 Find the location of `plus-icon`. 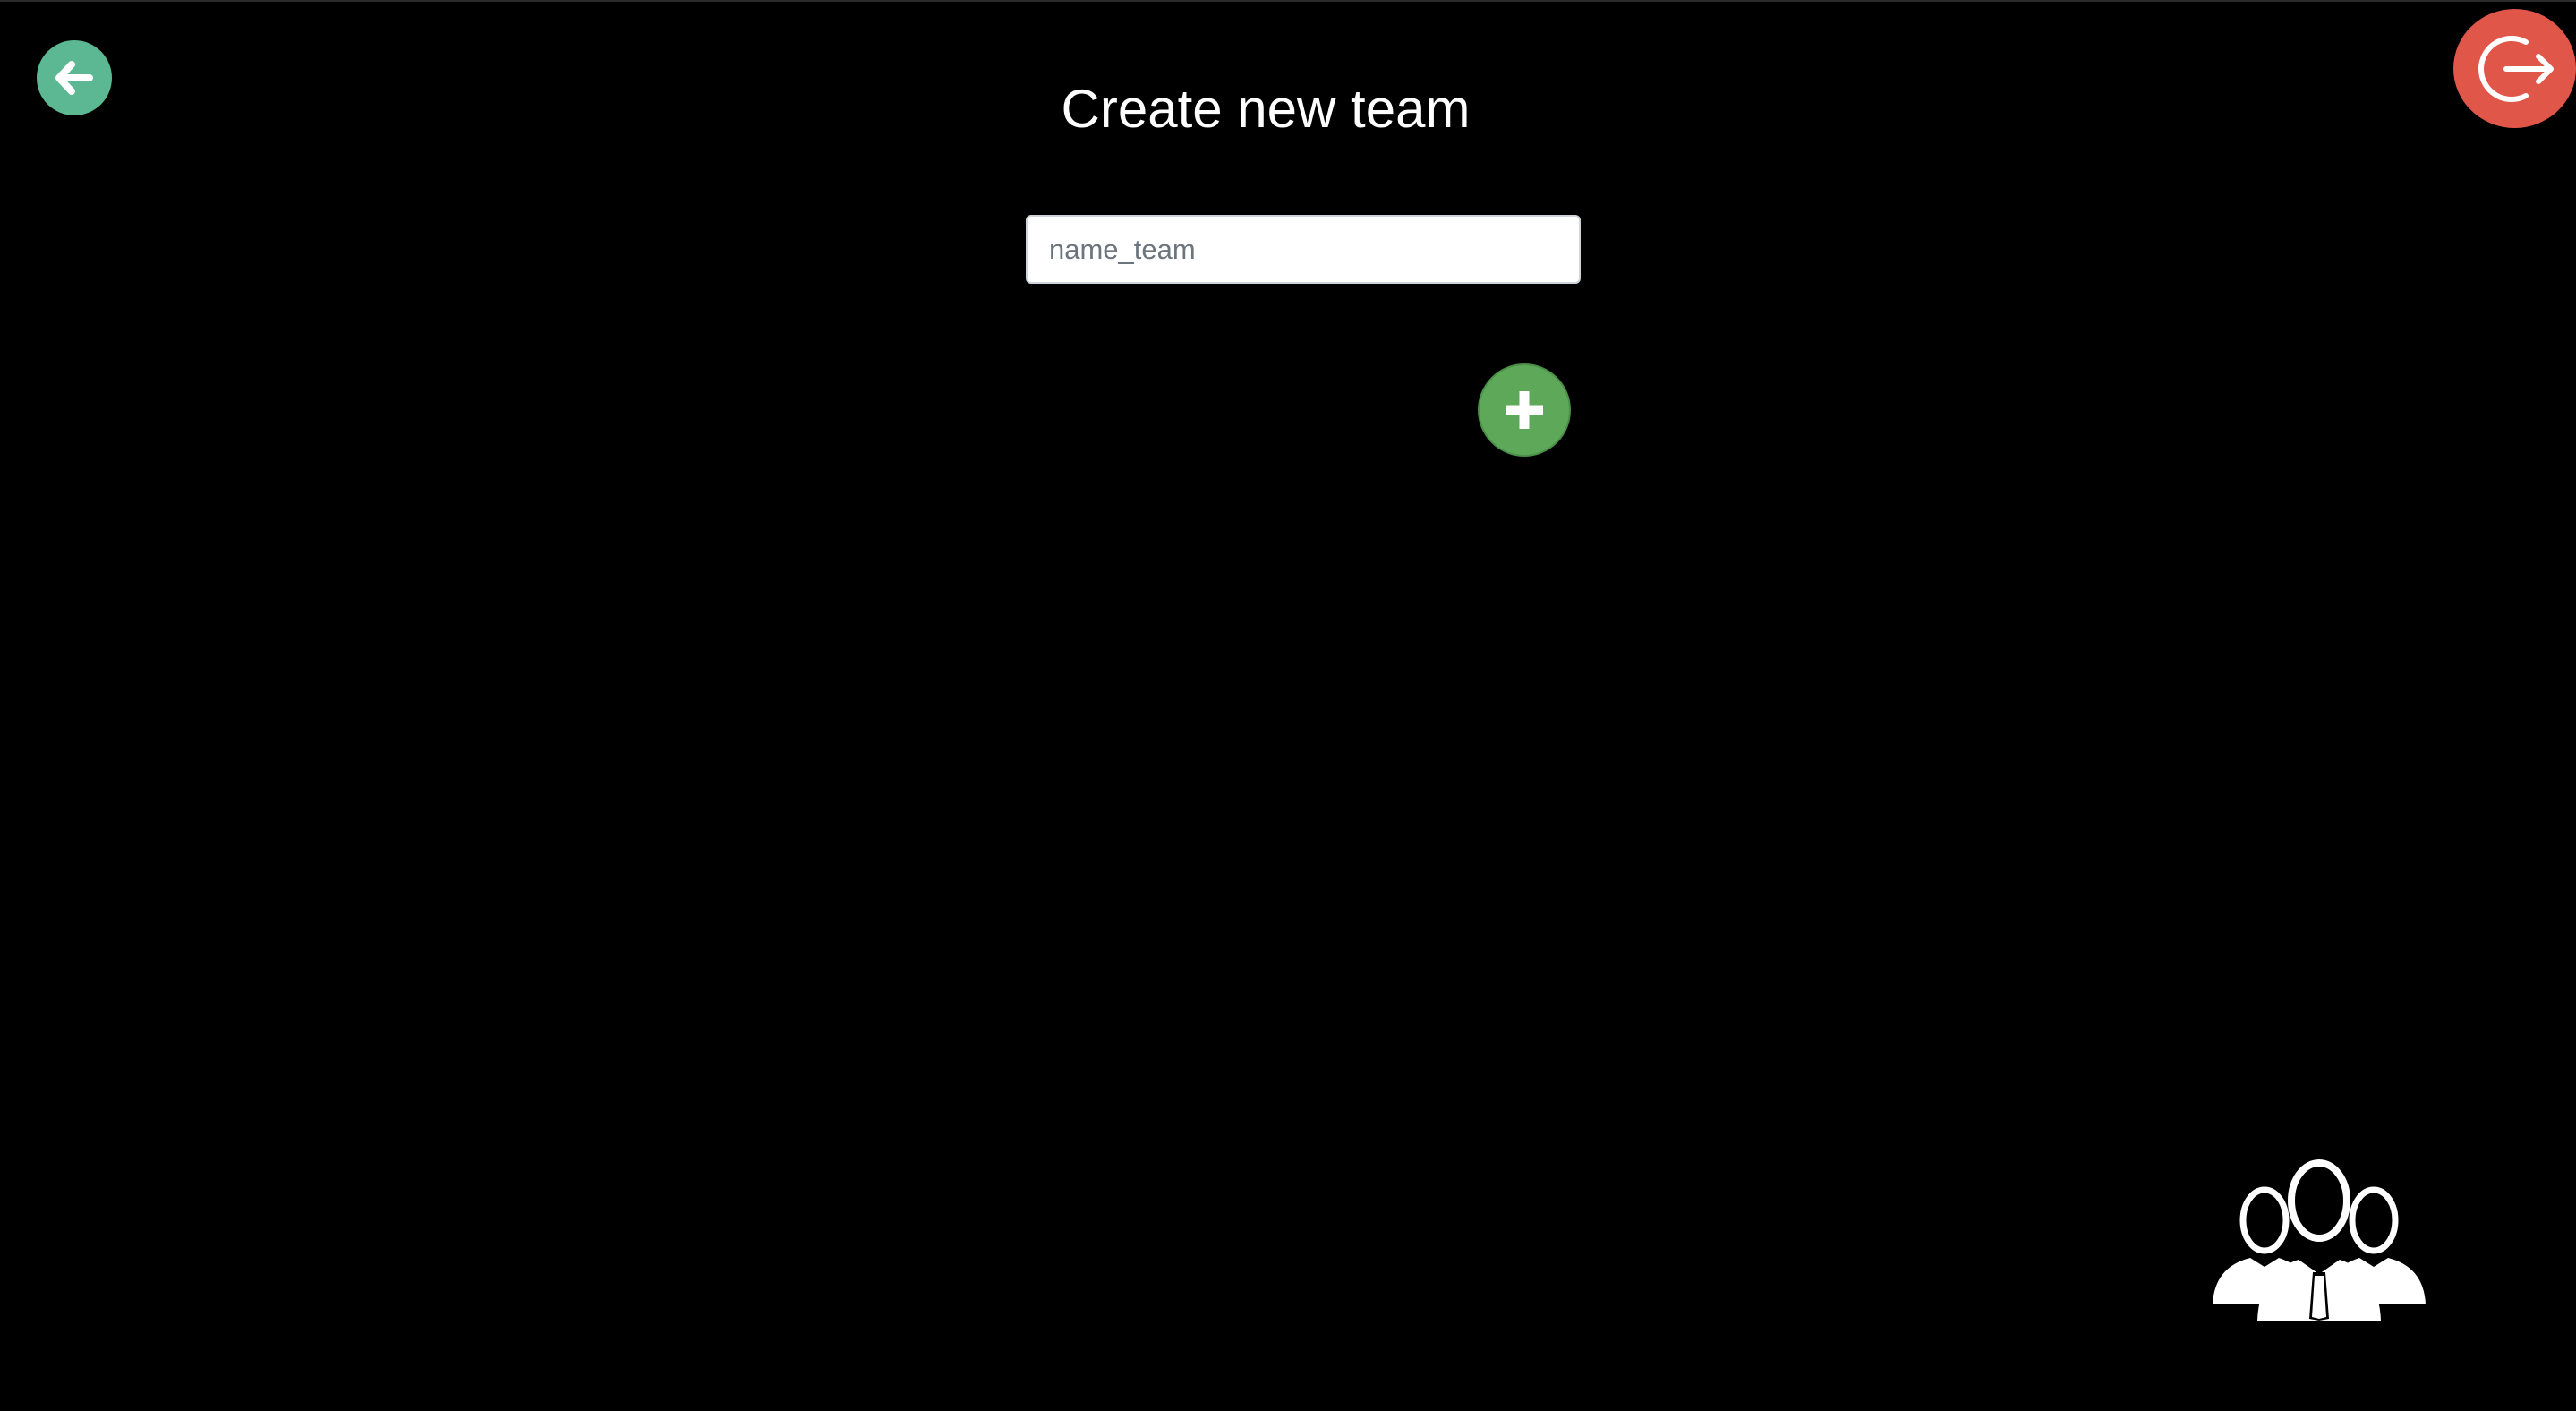

plus-icon is located at coordinates (1524, 410).